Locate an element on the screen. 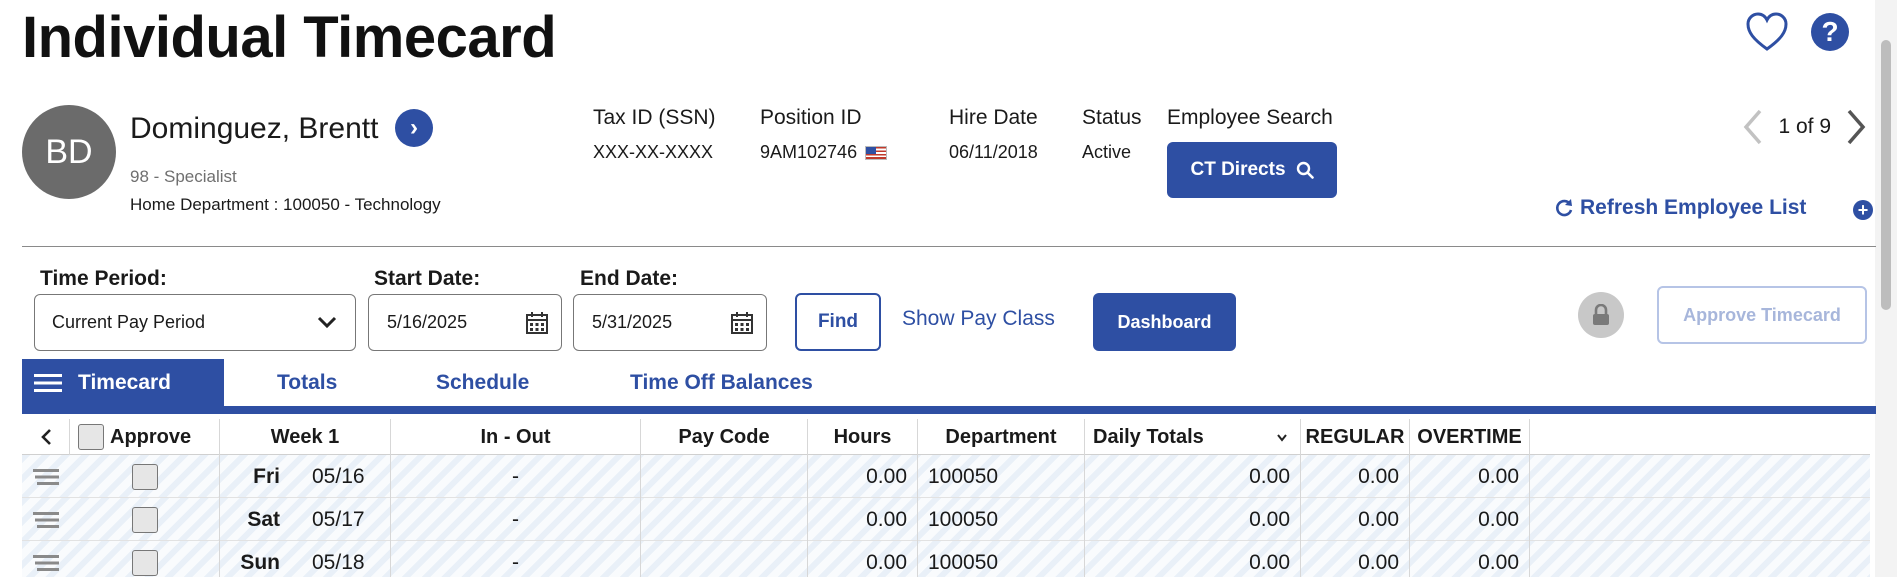 The width and height of the screenshot is (1897, 577). page-title: Individual Timecard is located at coordinates (289, 37).